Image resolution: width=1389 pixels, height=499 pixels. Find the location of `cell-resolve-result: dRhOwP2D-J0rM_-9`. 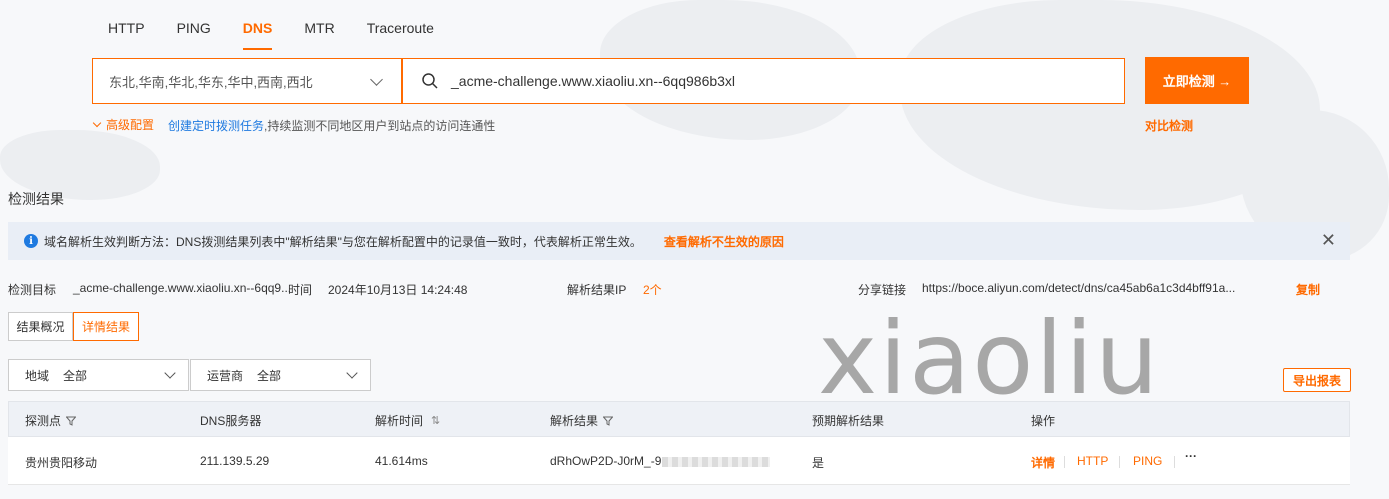

cell-resolve-result: dRhOwP2D-J0rM_-9 is located at coordinates (660, 461).